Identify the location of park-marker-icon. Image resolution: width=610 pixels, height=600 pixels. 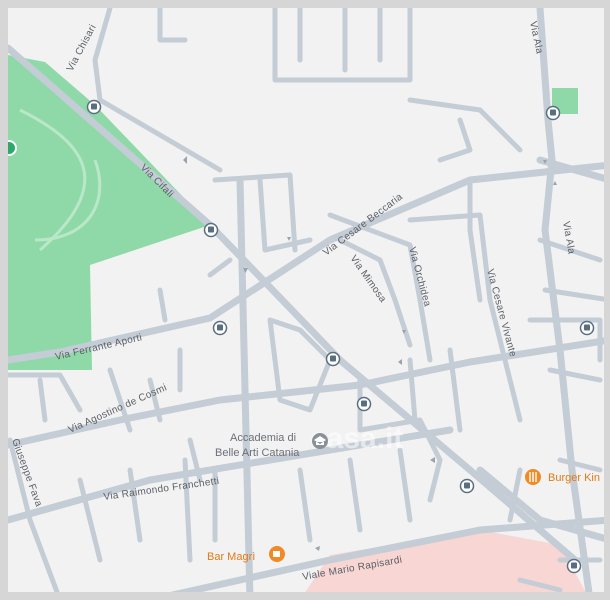
(9, 148).